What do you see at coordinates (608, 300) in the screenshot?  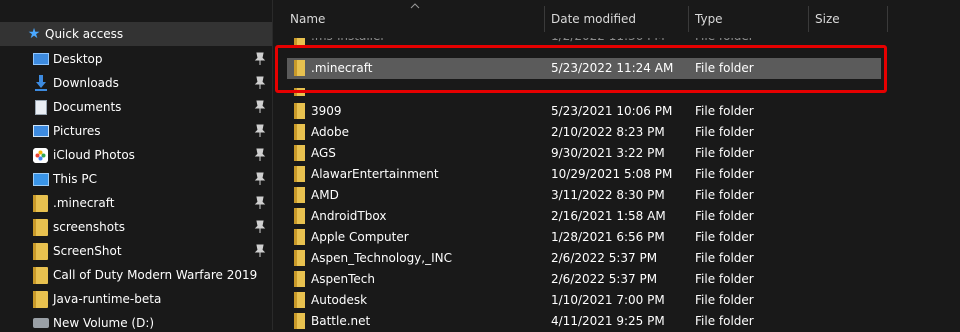 I see `file-date: 1/10/2021 7:00 PM` at bounding box center [608, 300].